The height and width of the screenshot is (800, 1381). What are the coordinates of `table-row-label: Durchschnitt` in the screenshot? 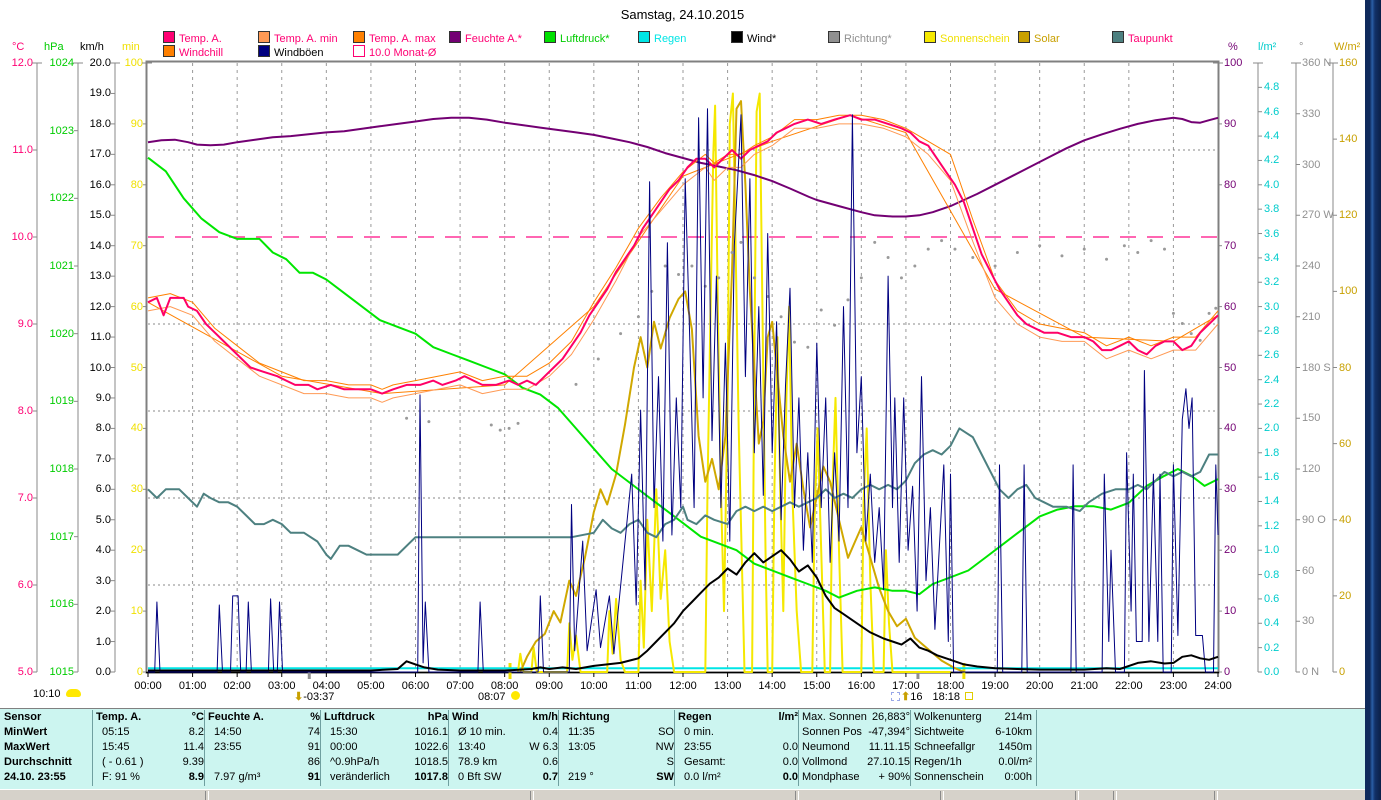 It's located at (38, 762).